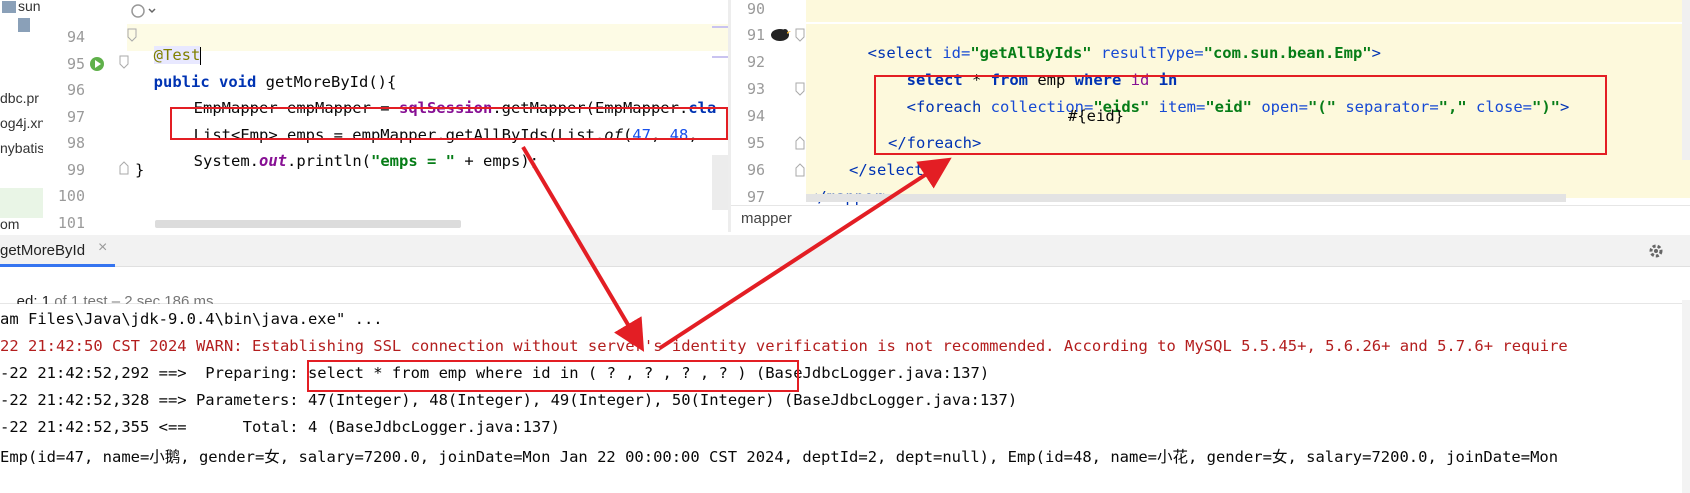 This screenshot has width=1690, height=493. I want to click on right-gutter: 90 91 92 93 94 95 96 97, so click(768, 116).